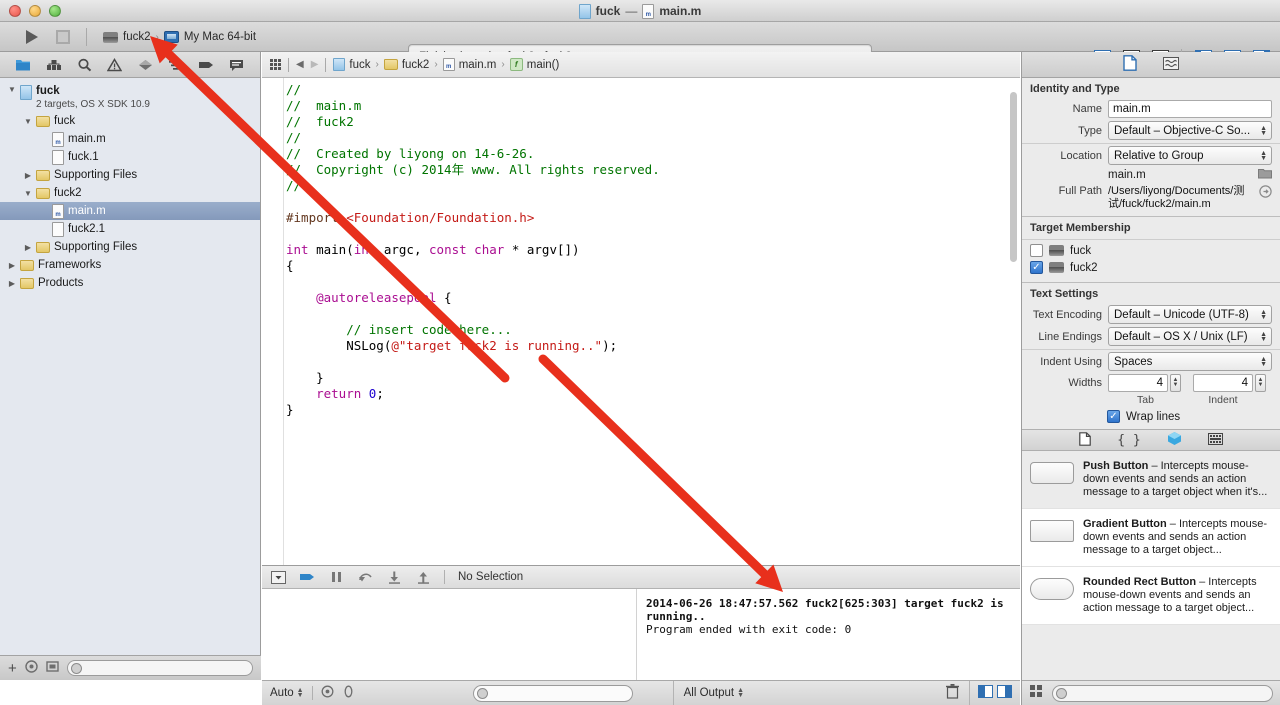 This screenshot has width=1280, height=705. What do you see at coordinates (1036, 693) in the screenshot?
I see `library-view-mode-button` at bounding box center [1036, 693].